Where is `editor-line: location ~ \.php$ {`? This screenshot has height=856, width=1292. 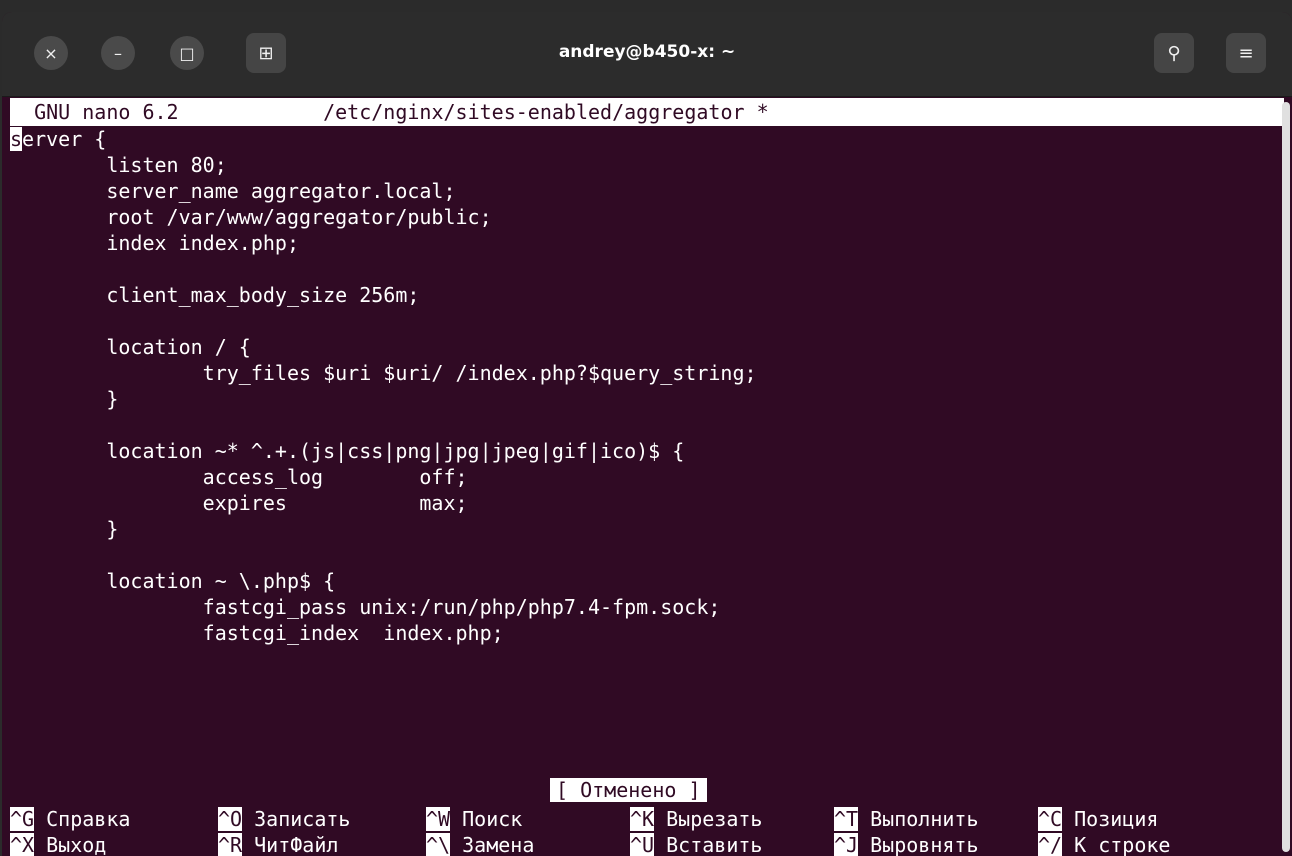 editor-line: location ~ \.php$ { is located at coordinates (647, 581).